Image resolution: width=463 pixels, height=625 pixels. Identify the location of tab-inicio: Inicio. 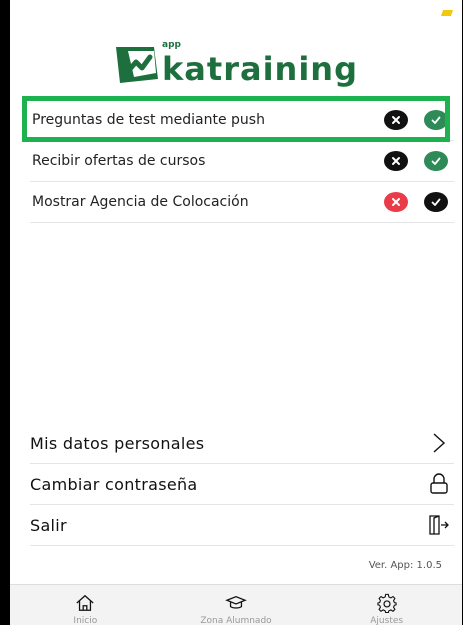
(85, 605).